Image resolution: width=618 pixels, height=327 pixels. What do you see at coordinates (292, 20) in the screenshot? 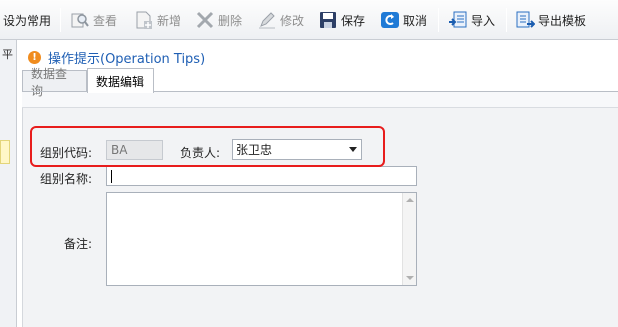
I see `modify-label: 修改` at bounding box center [292, 20].